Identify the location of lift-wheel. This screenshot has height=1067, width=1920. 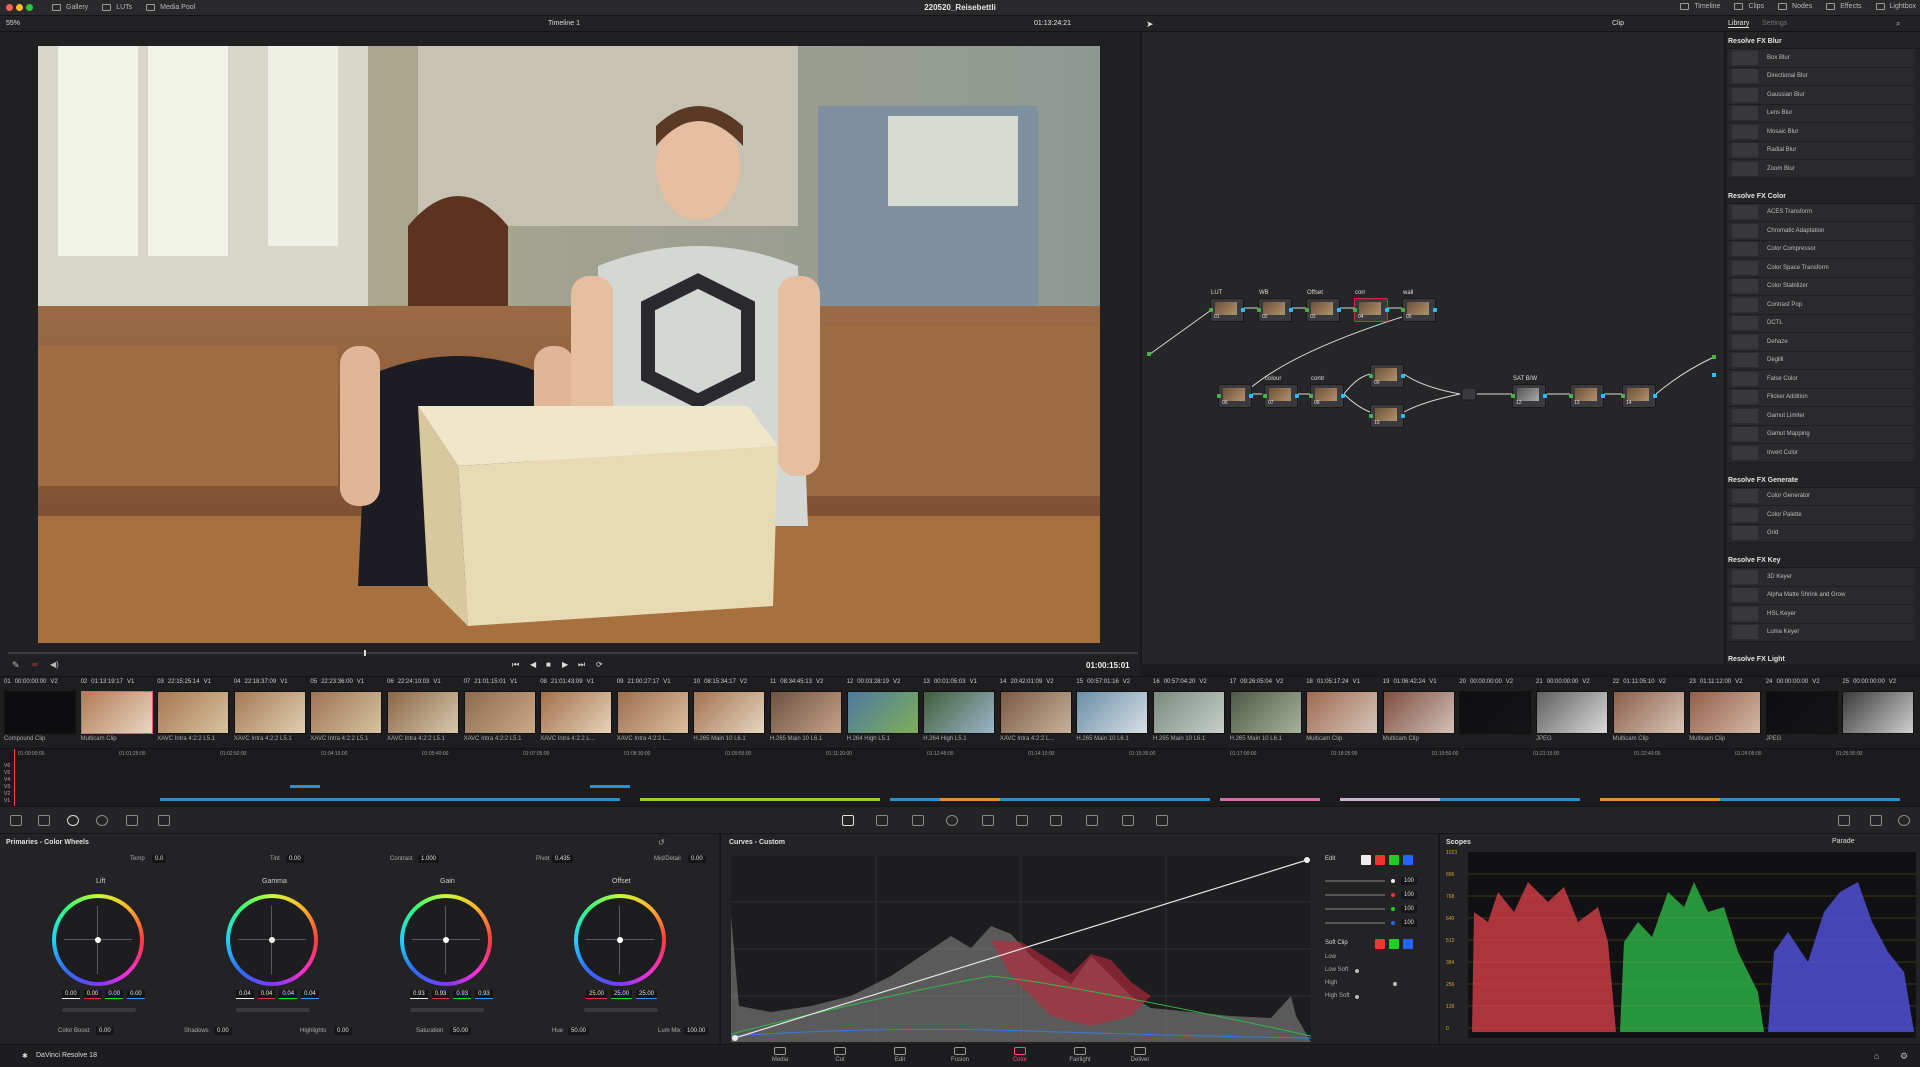
(98, 940).